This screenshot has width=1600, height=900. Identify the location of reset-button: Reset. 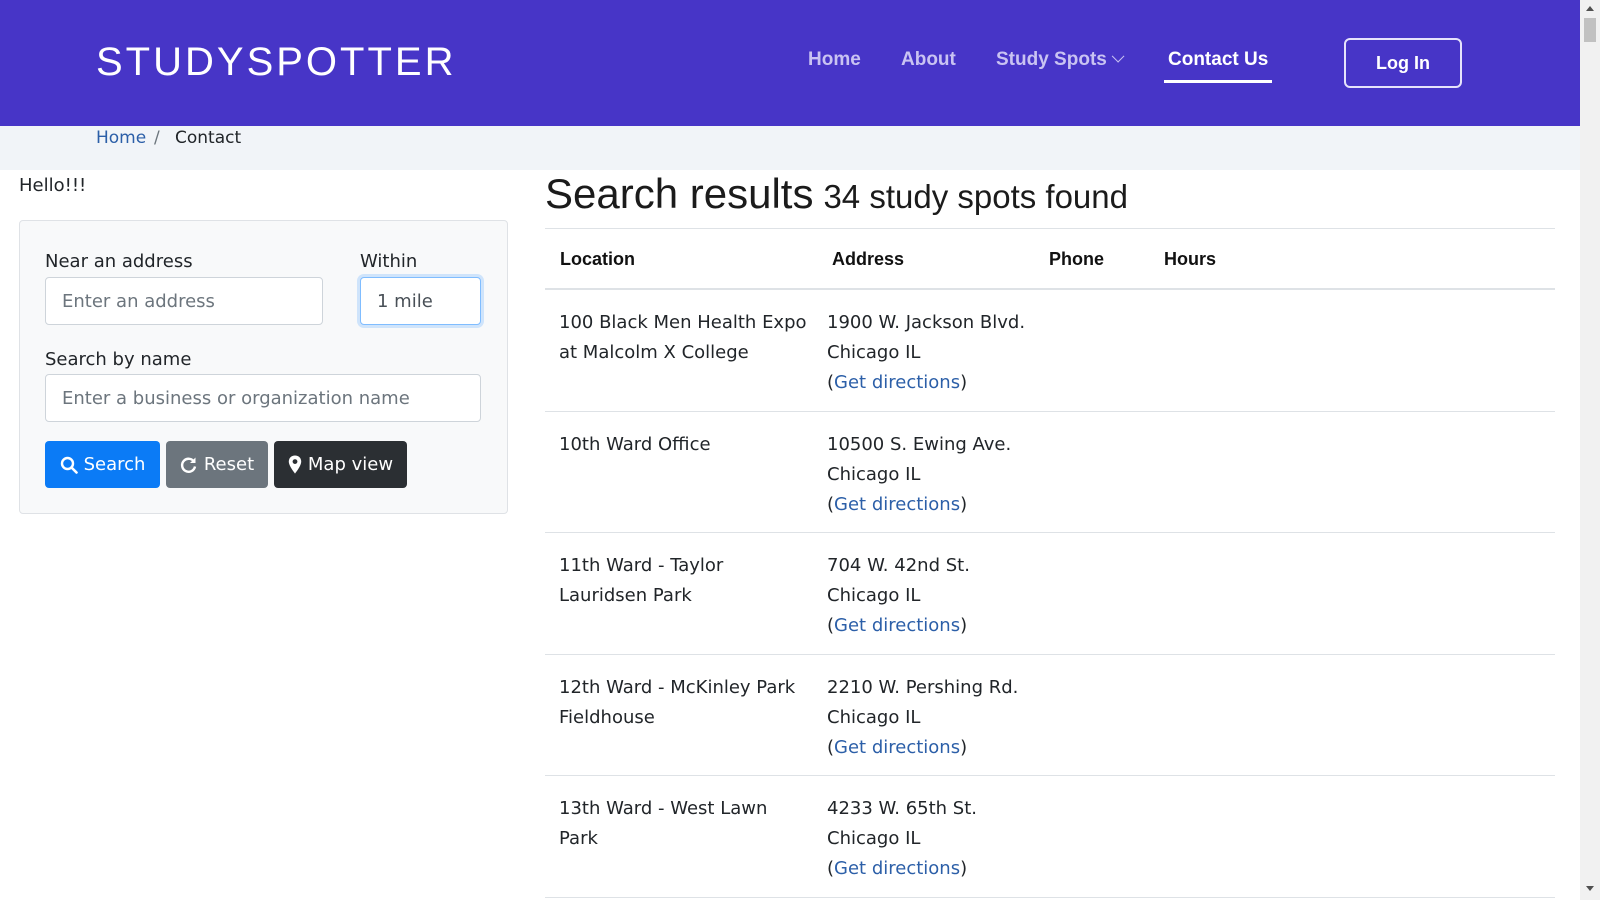
(217, 464).